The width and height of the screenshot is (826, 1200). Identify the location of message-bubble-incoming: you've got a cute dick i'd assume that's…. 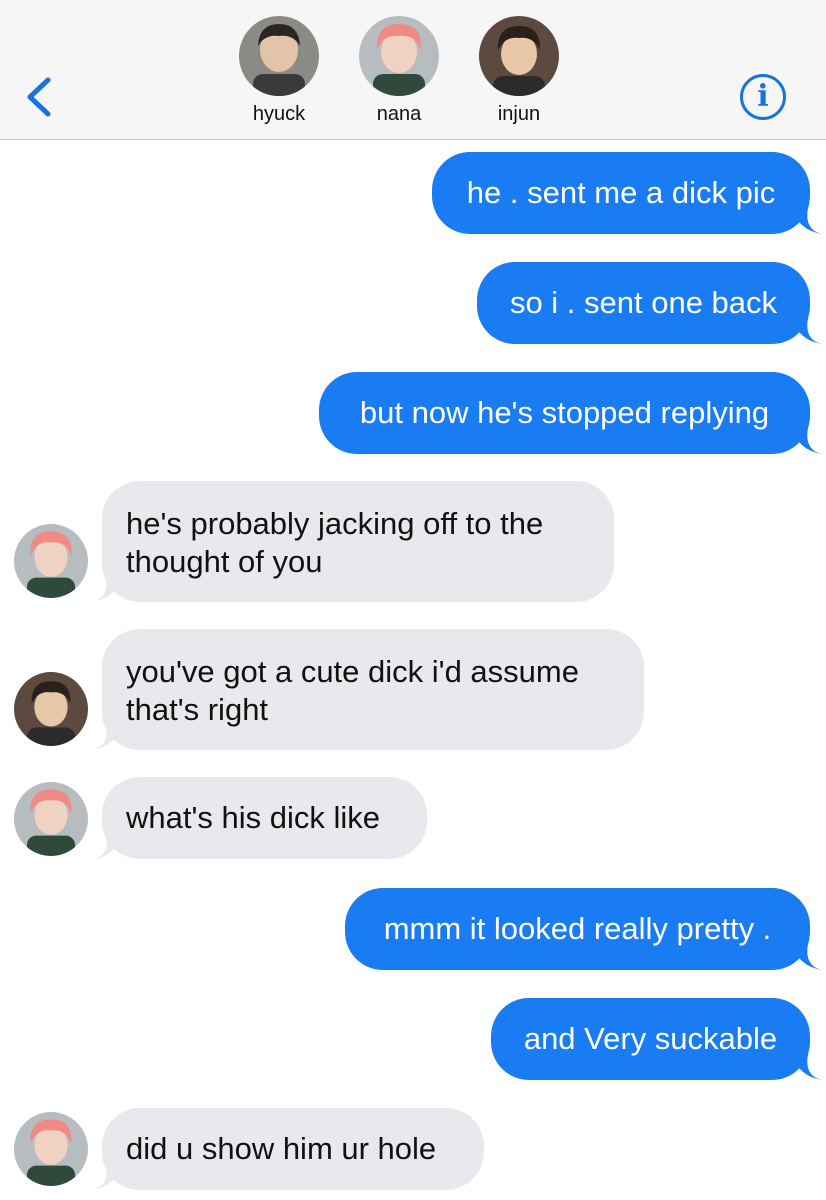
(373, 689).